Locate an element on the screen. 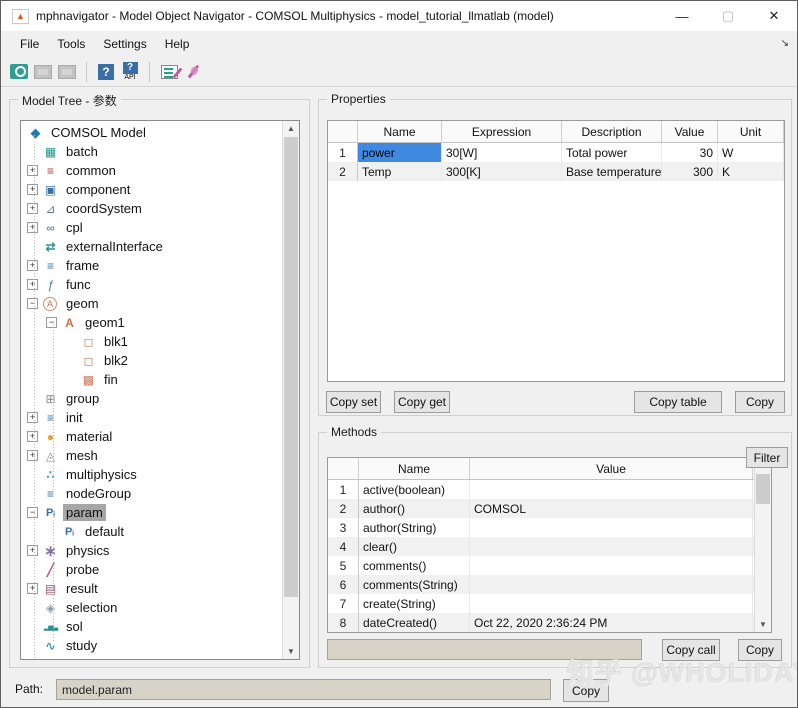 This screenshot has height=708, width=798. tree-item-group: ⊞ group is located at coordinates (152, 398).